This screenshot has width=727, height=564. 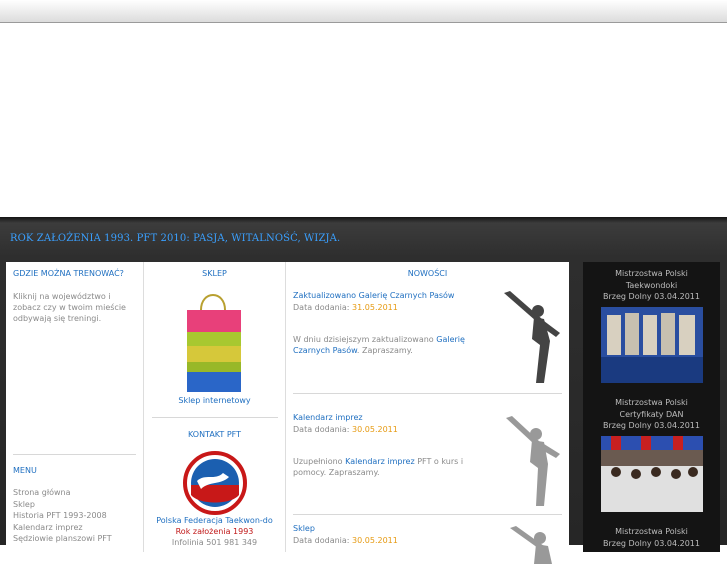 I want to click on shop-heading: SKLEP, so click(x=214, y=273).